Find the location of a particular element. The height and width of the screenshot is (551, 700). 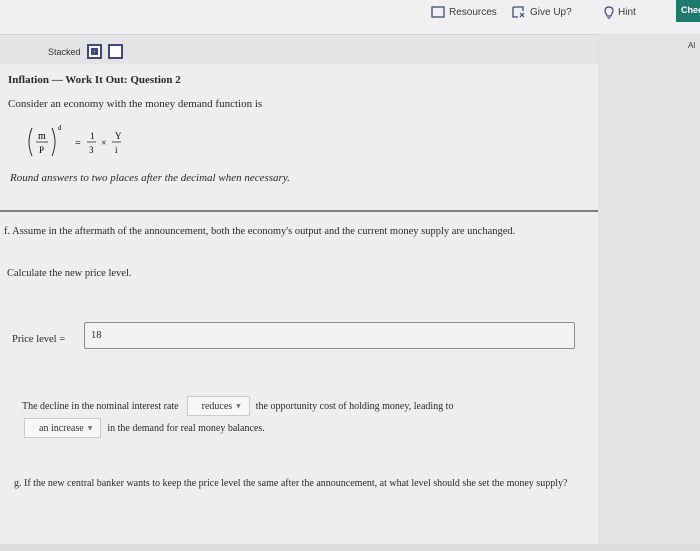

bottom-strip is located at coordinates (350, 547).